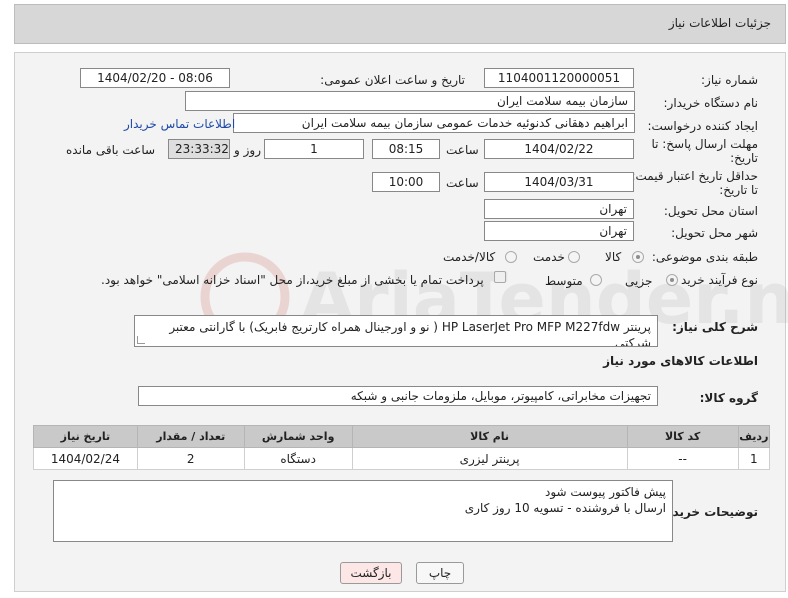  What do you see at coordinates (314, 149) in the screenshot?
I see `days-field: 1` at bounding box center [314, 149].